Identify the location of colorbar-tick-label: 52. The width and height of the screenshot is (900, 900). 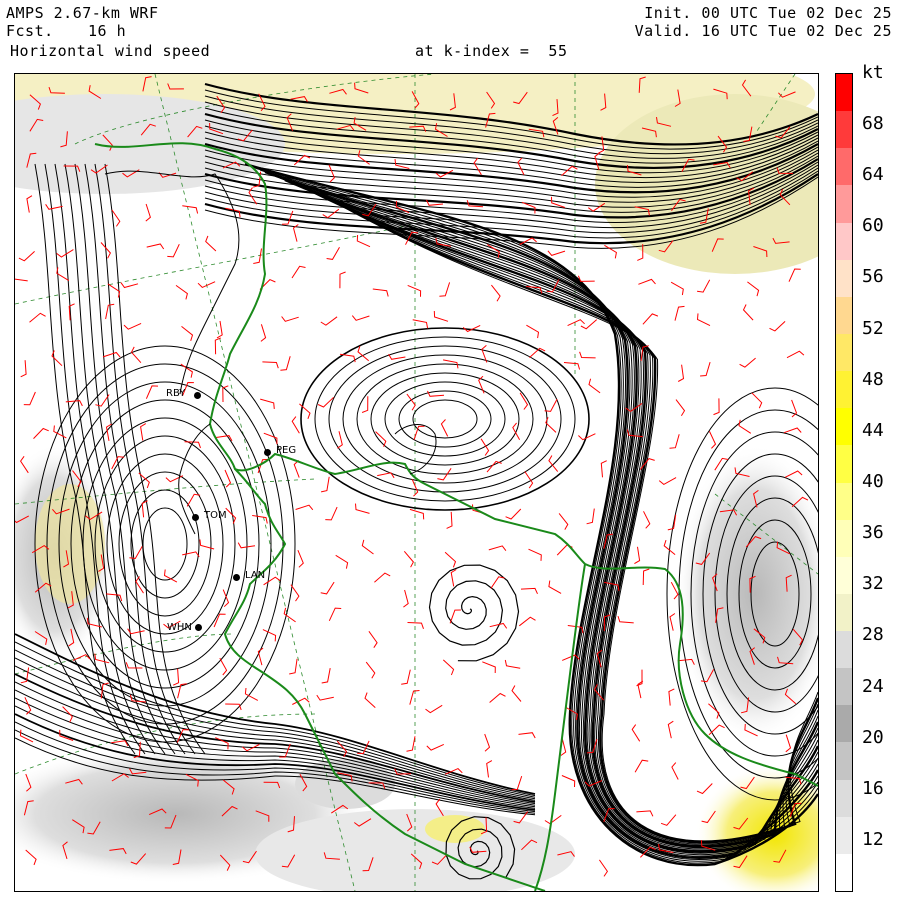
(873, 328).